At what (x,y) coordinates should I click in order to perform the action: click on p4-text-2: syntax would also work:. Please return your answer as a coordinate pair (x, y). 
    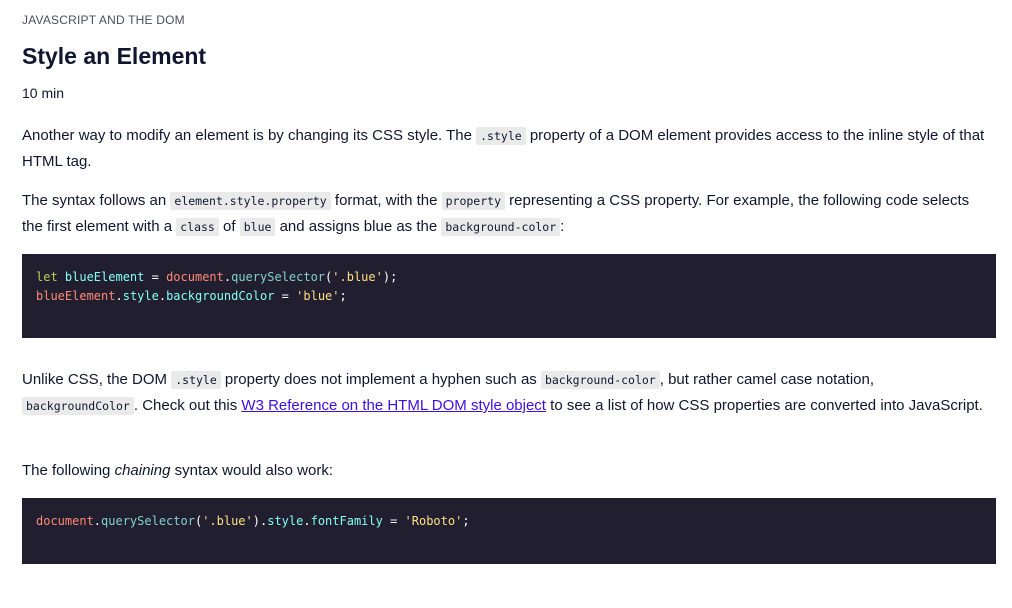
    Looking at the image, I should click on (252, 470).